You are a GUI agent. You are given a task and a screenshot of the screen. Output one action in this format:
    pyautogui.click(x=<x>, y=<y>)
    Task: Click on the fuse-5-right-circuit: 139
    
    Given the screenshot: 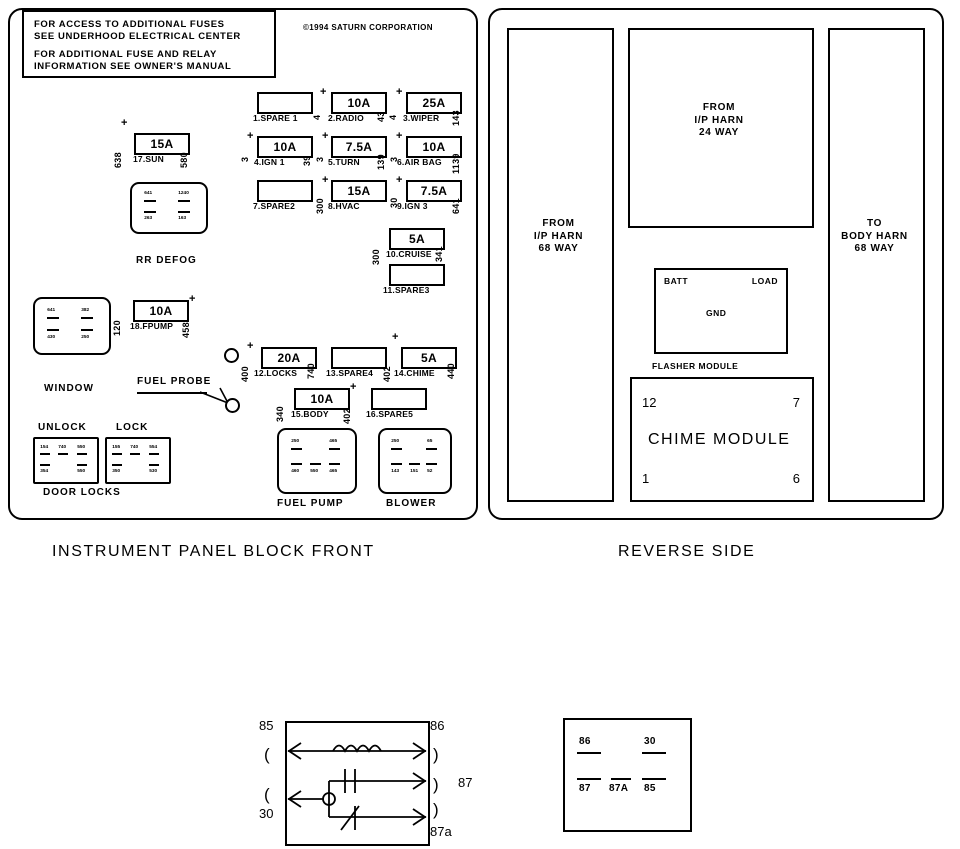 What is the action you would take?
    pyautogui.click(x=381, y=162)
    